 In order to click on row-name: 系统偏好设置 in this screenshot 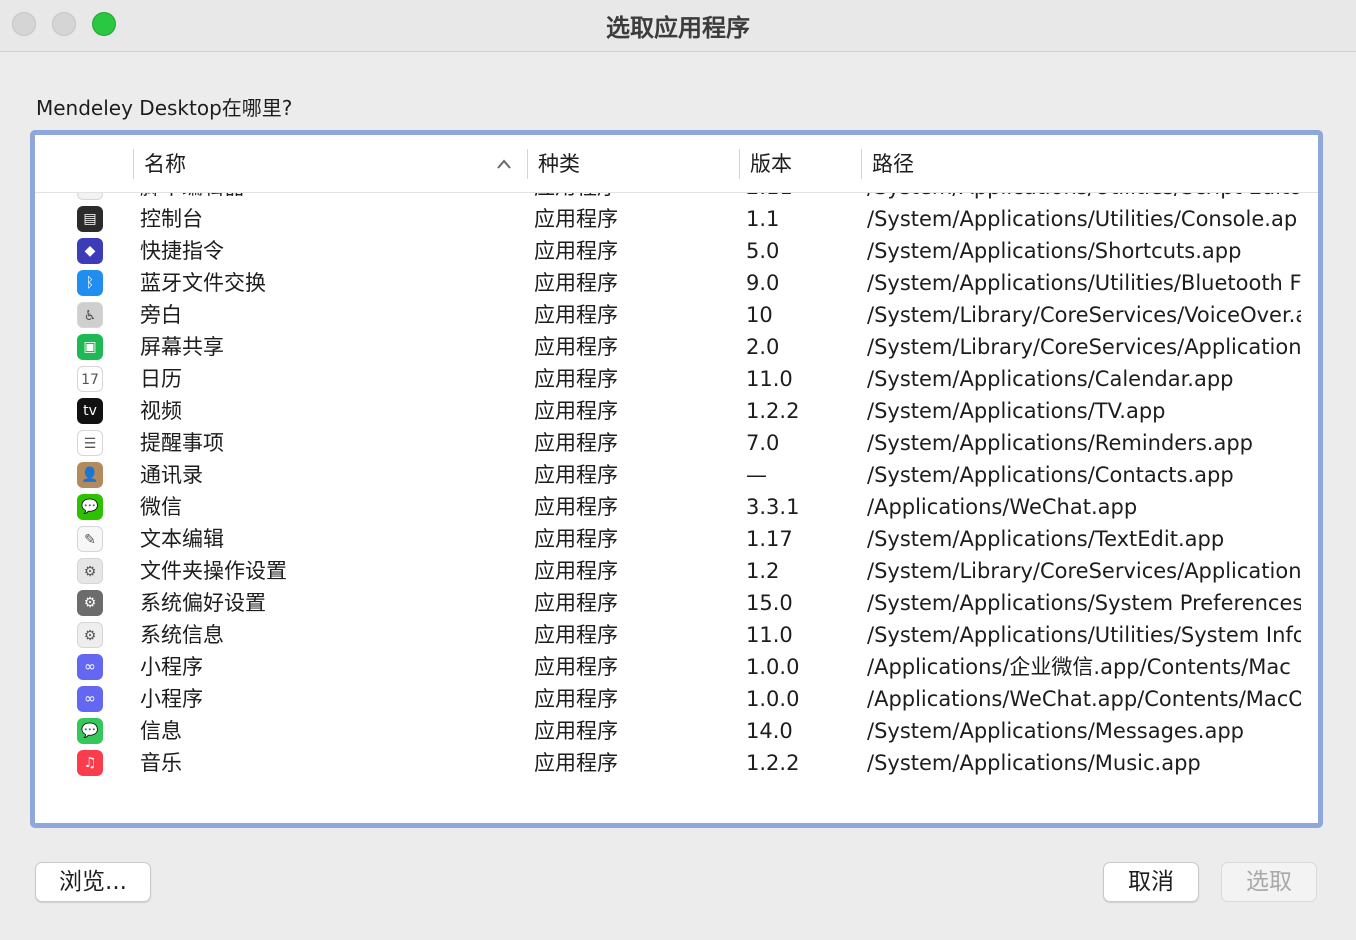, I will do `click(203, 603)`.